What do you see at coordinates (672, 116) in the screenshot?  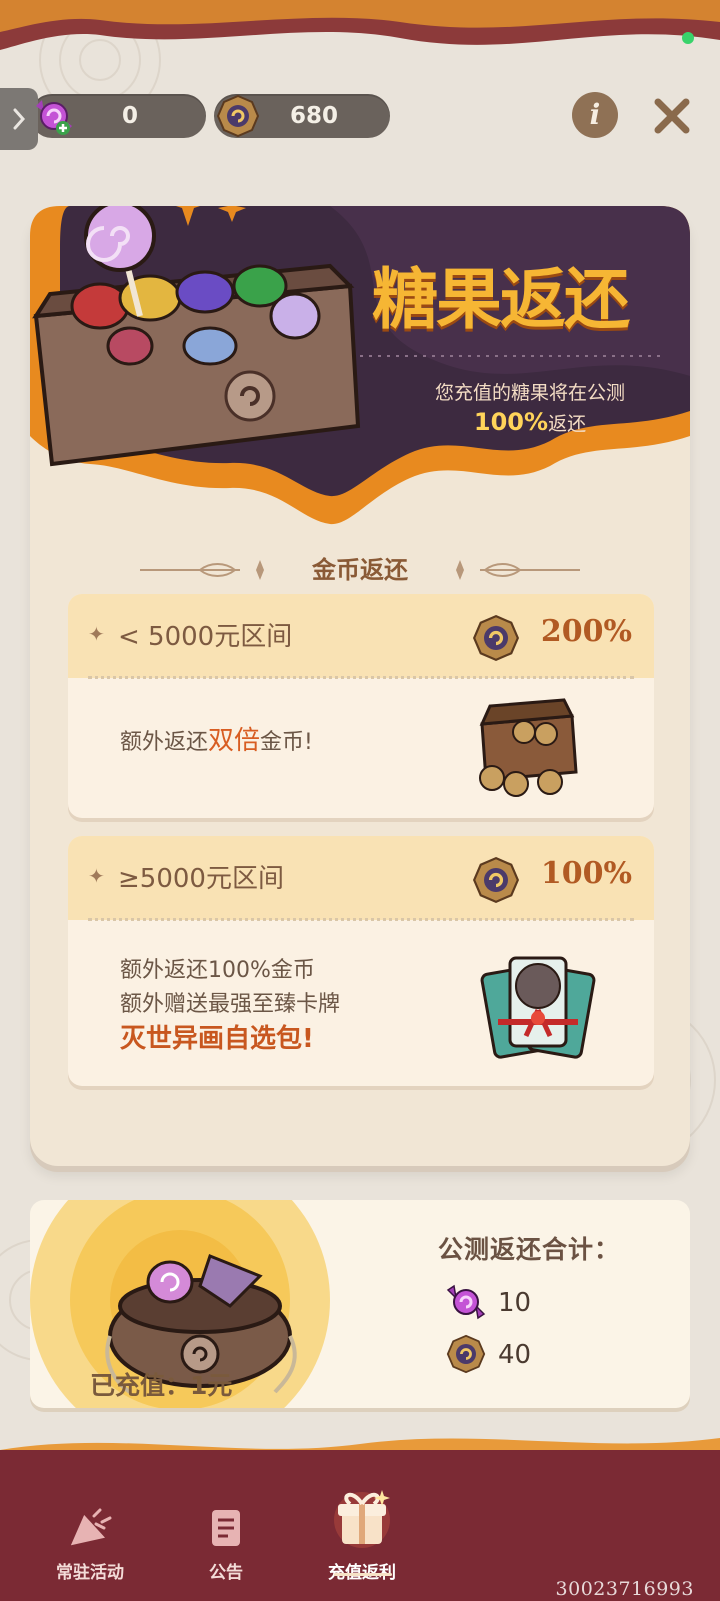 I see `close-icon` at bounding box center [672, 116].